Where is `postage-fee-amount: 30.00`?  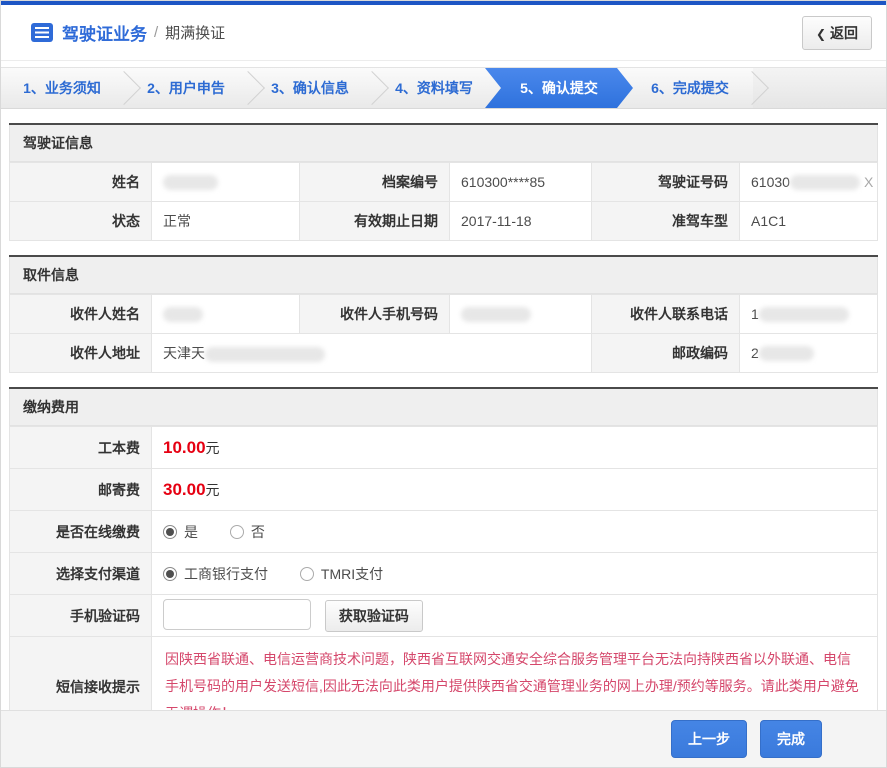
postage-fee-amount: 30.00 is located at coordinates (184, 489).